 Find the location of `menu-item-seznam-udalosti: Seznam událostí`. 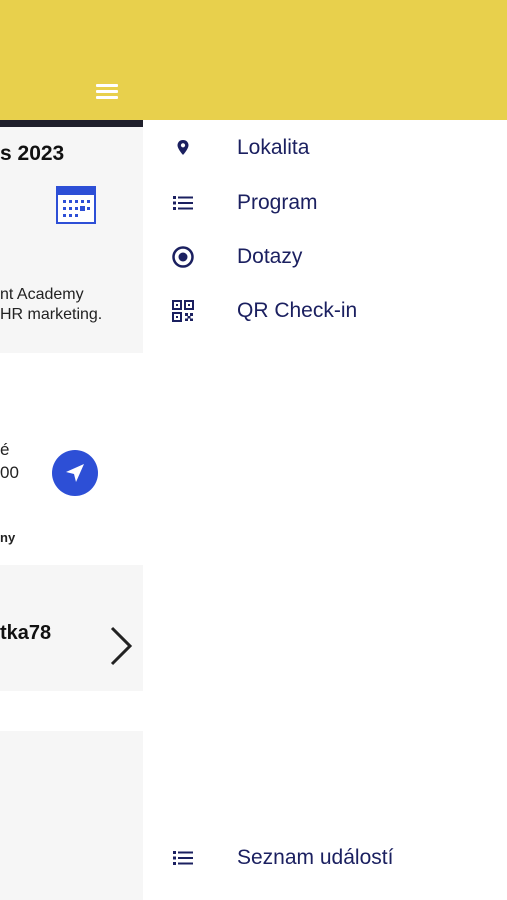

menu-item-seznam-udalosti: Seznam událostí is located at coordinates (325, 858).